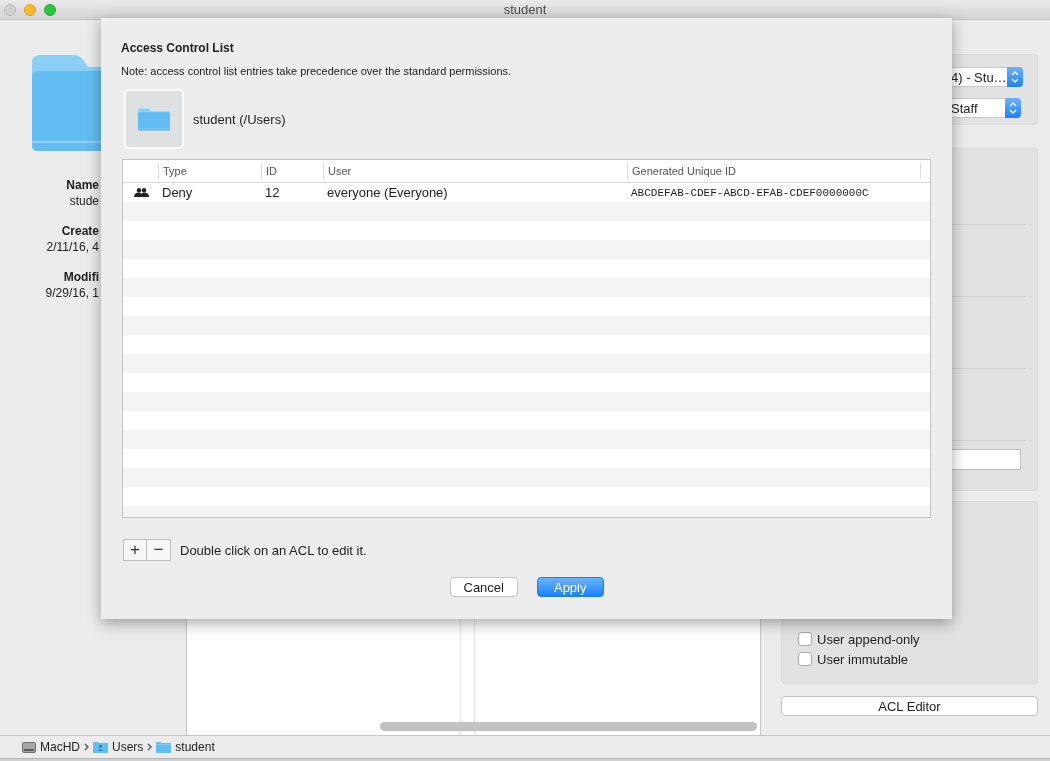  Describe the element at coordinates (72, 247) in the screenshot. I see `info-value: 2/11/16, 4` at that location.